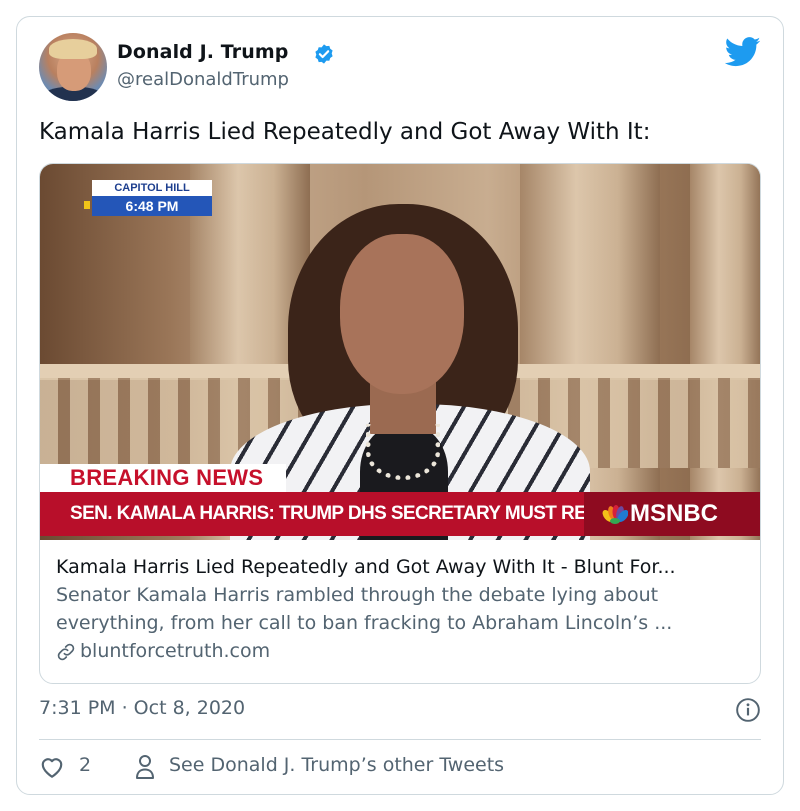 Image resolution: width=800 pixels, height=811 pixels. What do you see at coordinates (175, 651) in the screenshot?
I see `link-domain: bluntforcetruth.com` at bounding box center [175, 651].